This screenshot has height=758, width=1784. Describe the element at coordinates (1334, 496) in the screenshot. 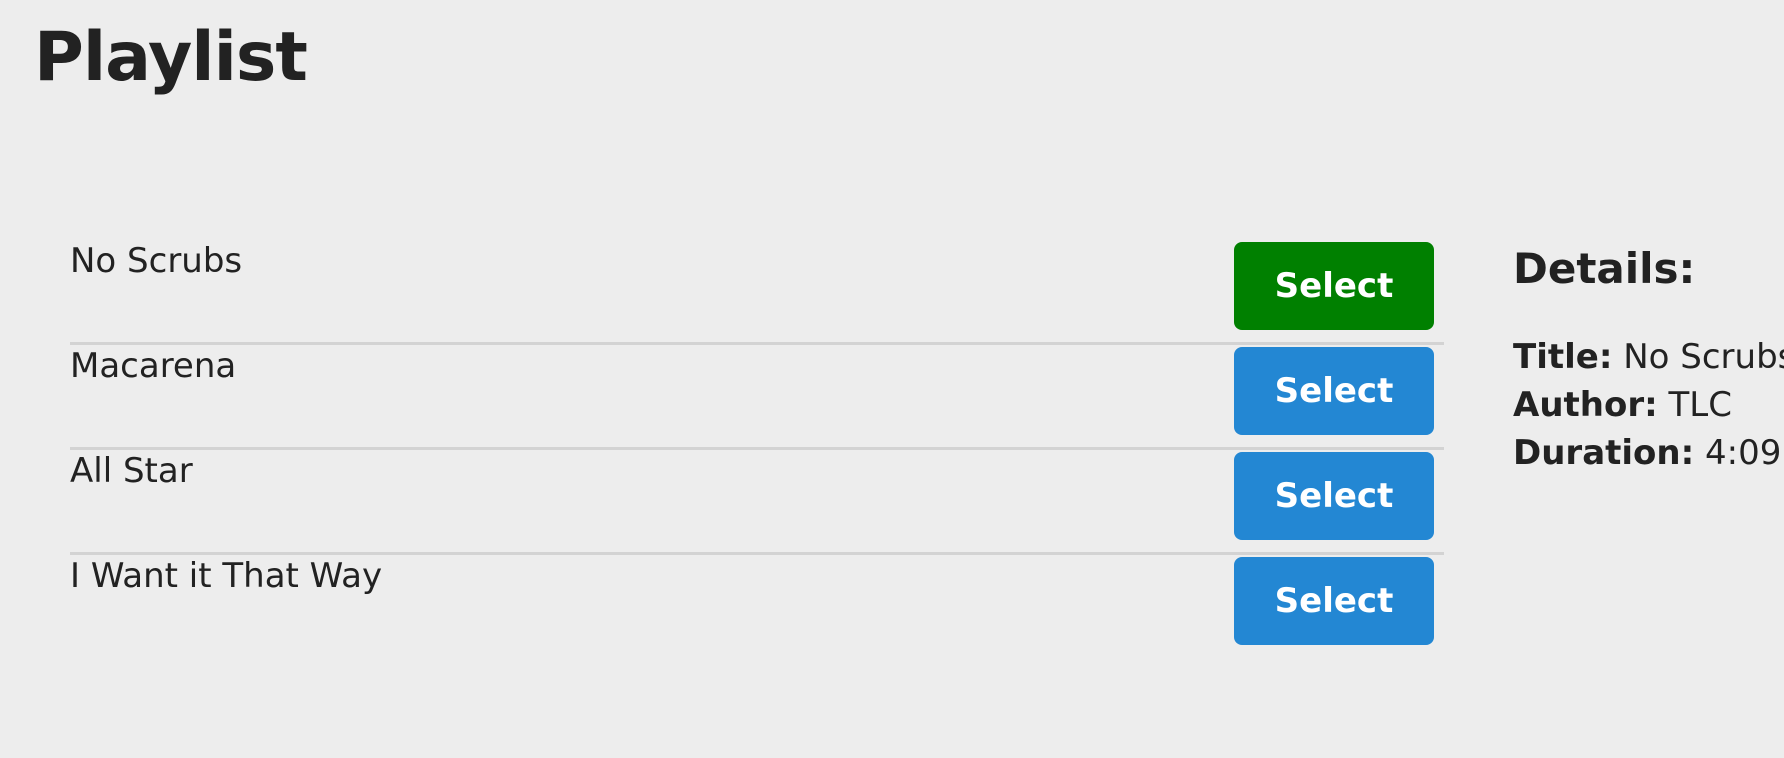

I see `select-button-all-star: Select` at that location.